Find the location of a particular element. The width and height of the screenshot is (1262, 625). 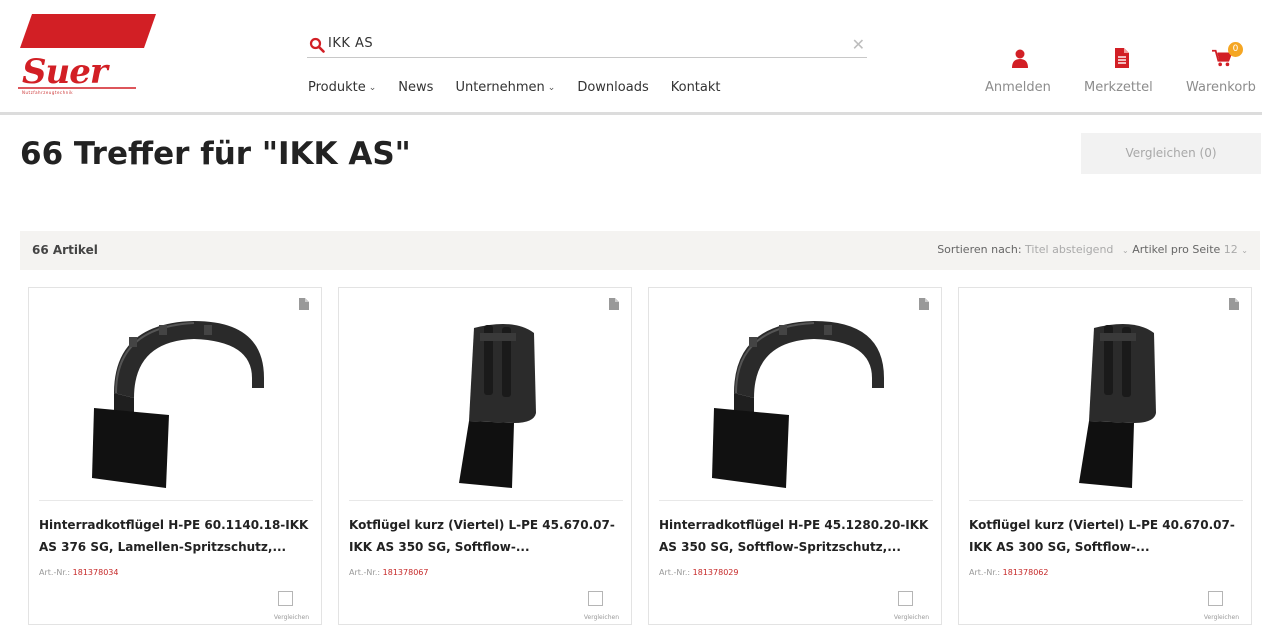

cart-link: Warenkorb is located at coordinates (1221, 87).